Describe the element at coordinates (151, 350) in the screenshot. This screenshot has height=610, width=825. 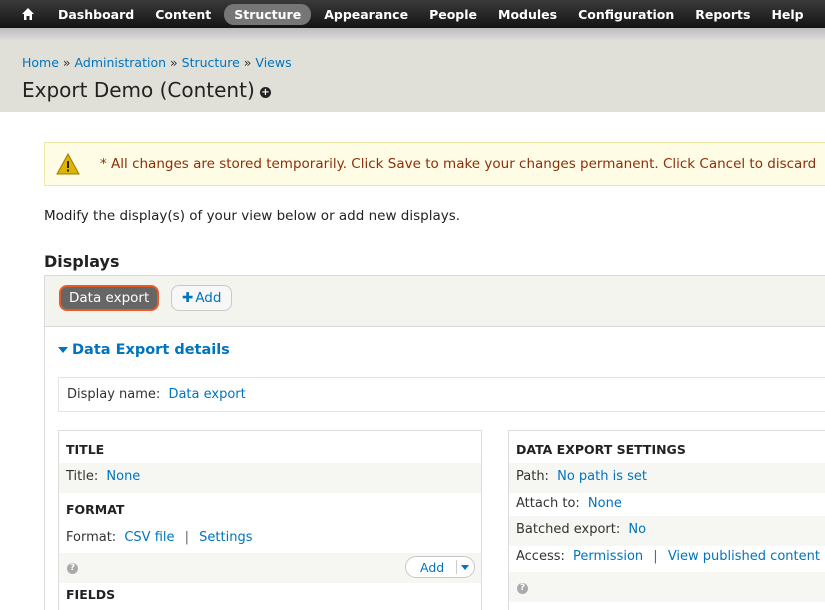
I see `details-toggle-label: Data Export details` at that location.